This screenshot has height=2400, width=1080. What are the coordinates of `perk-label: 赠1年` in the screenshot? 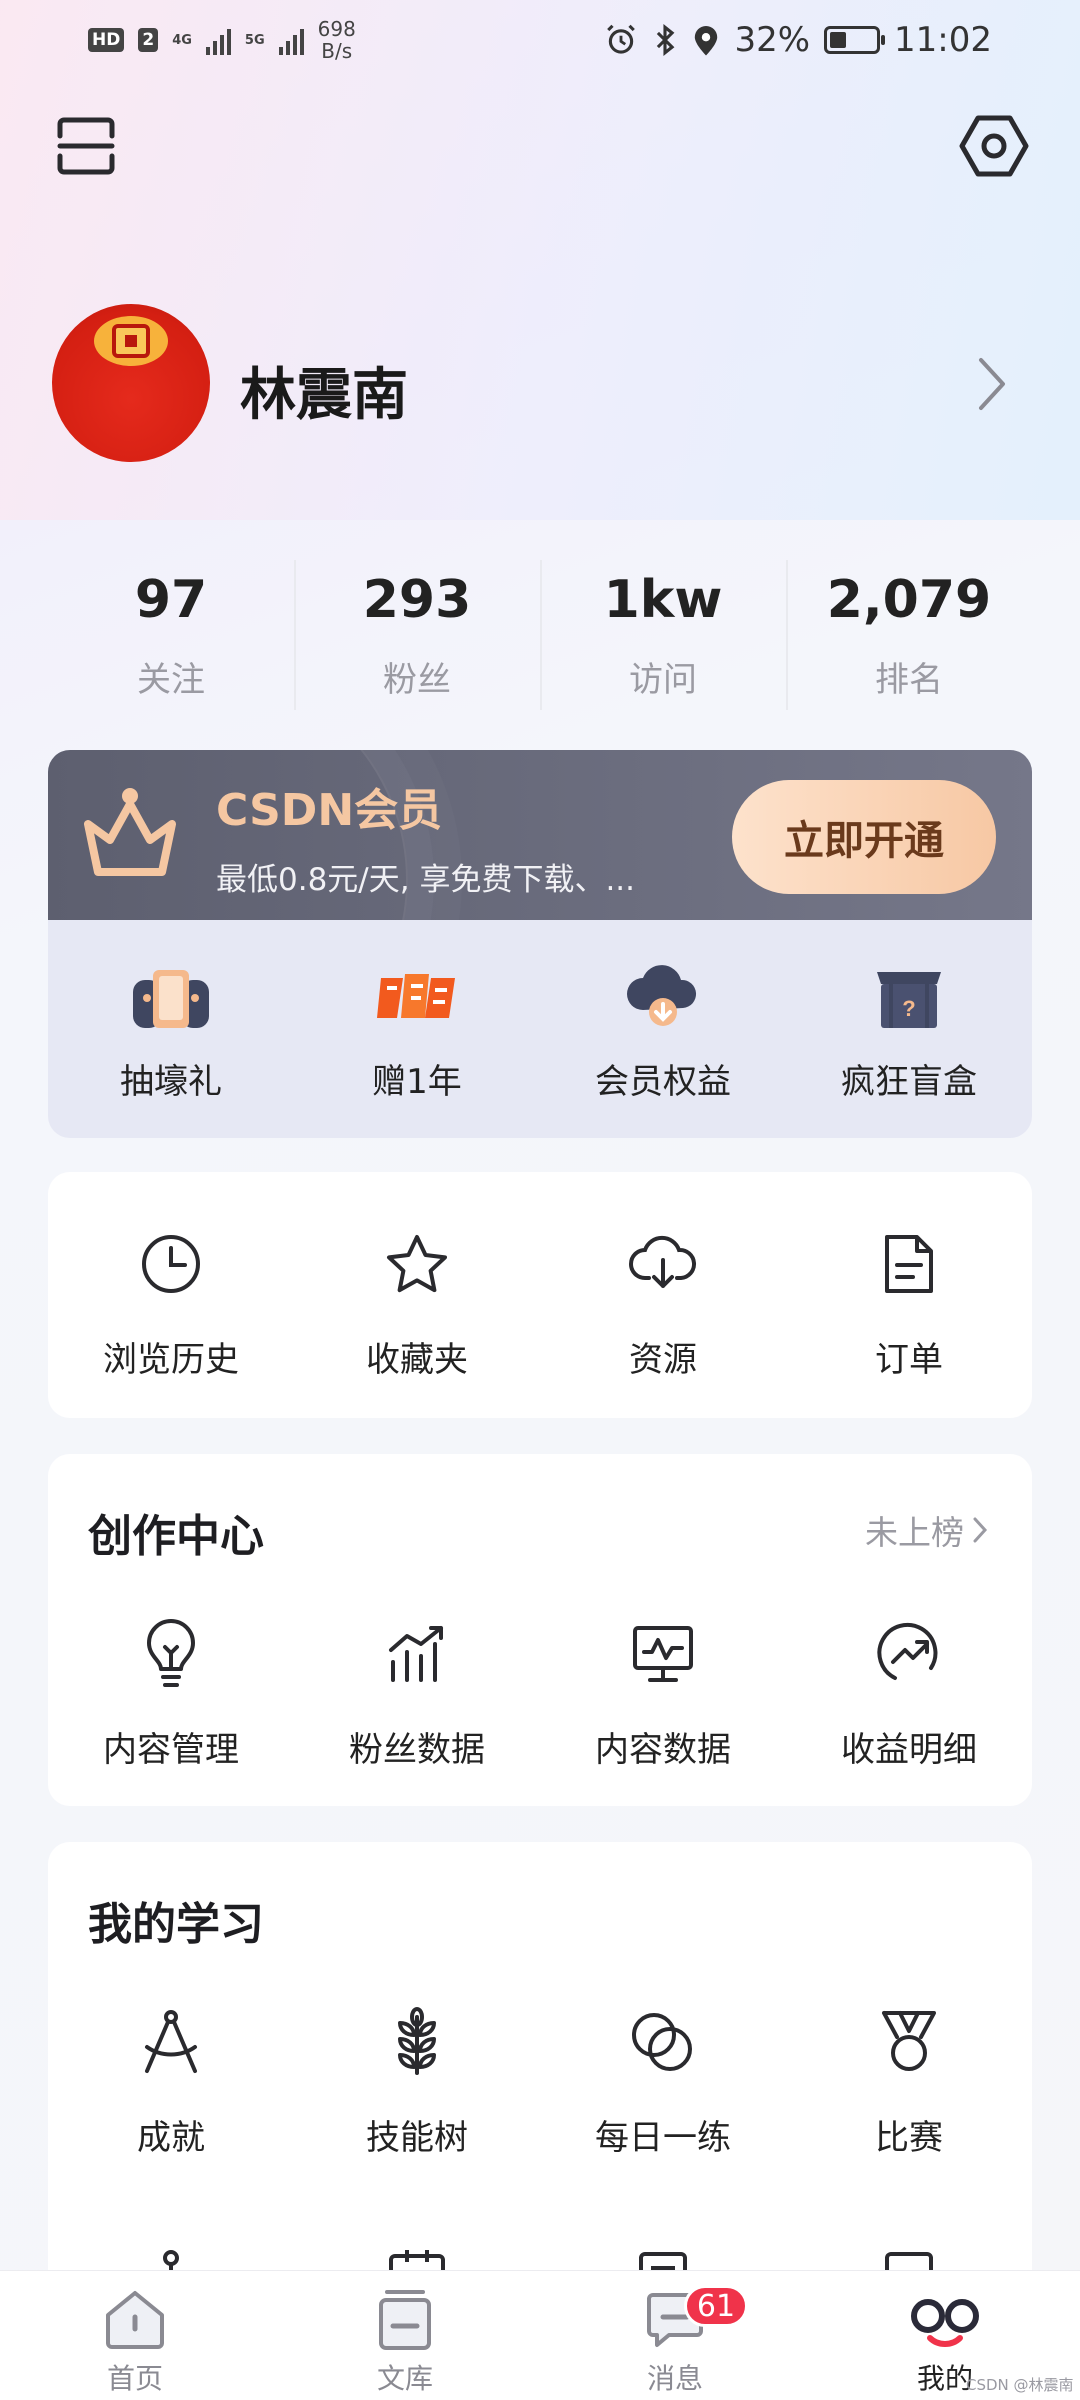 It's located at (417, 1082).